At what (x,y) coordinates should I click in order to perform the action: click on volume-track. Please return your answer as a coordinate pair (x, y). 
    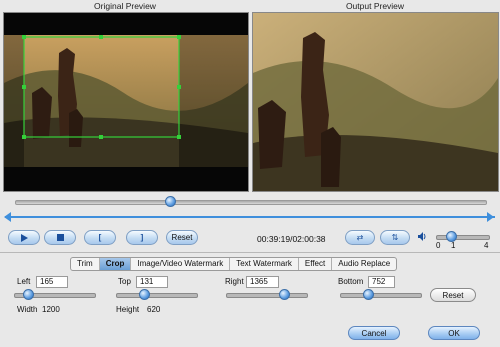
    Looking at the image, I should click on (463, 237).